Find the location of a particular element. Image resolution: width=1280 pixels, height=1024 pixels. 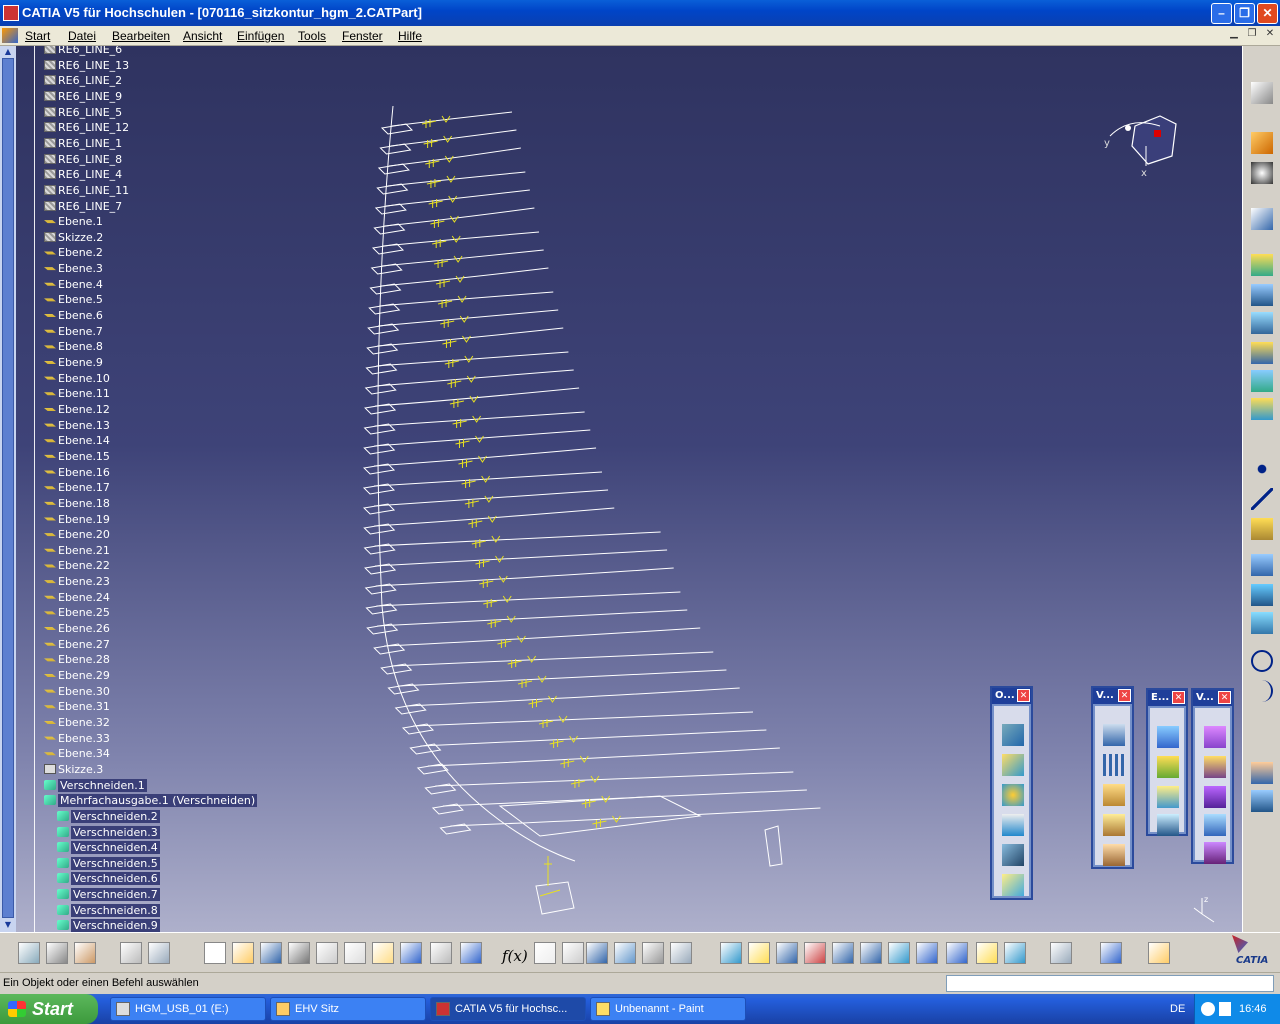

tree-node-plane: Ebene.27 is located at coordinates (77, 644).